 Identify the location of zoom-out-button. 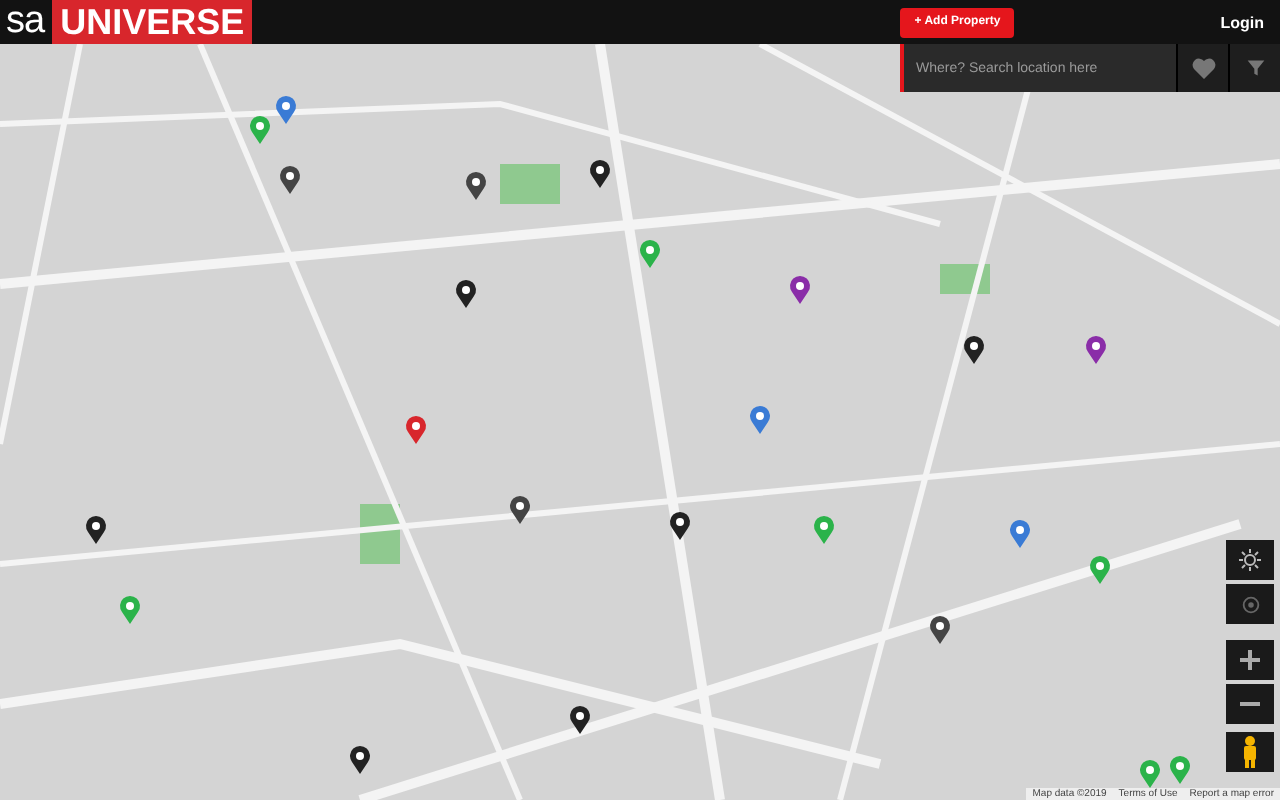
(1250, 704).